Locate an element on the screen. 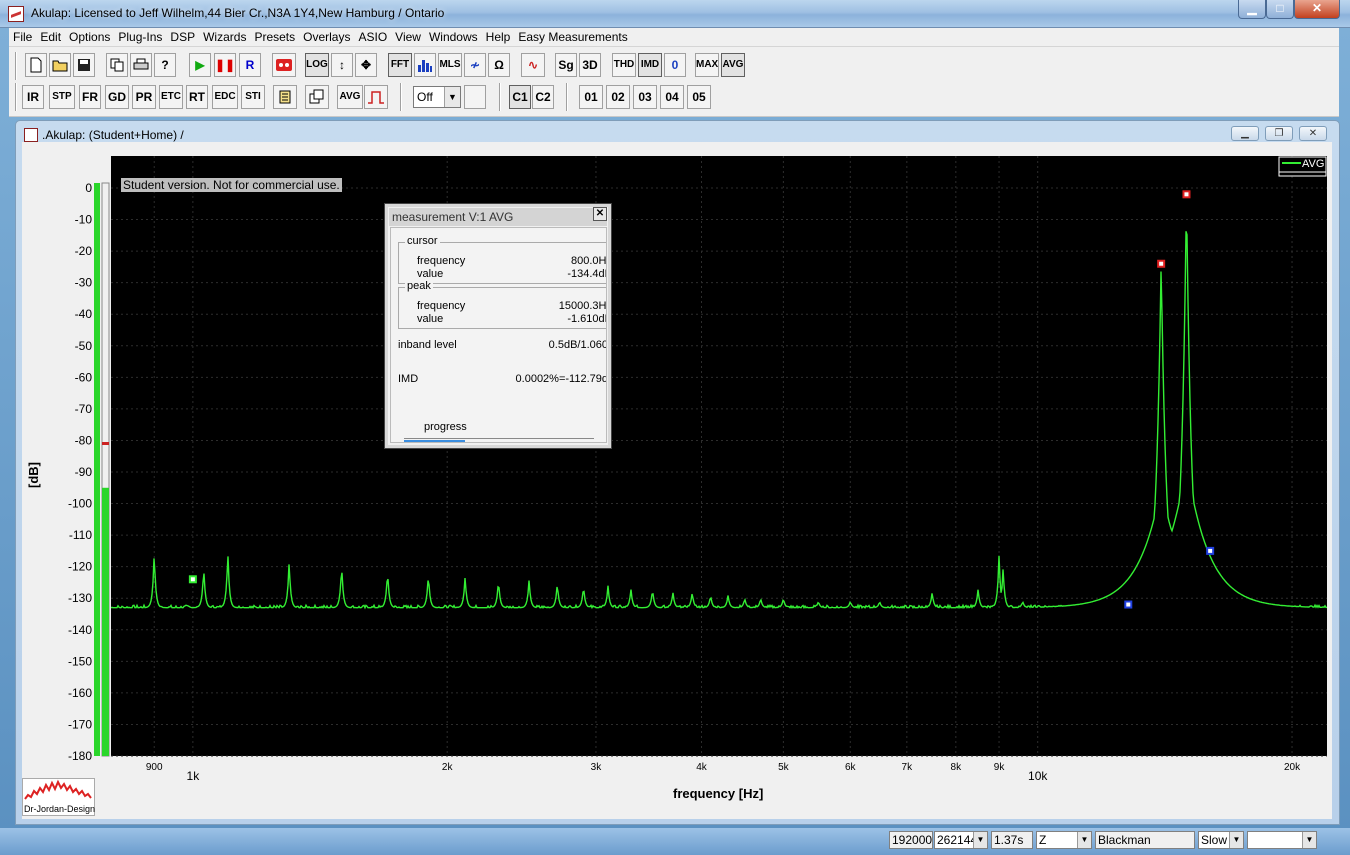  progress-bar-fill is located at coordinates (434, 441).